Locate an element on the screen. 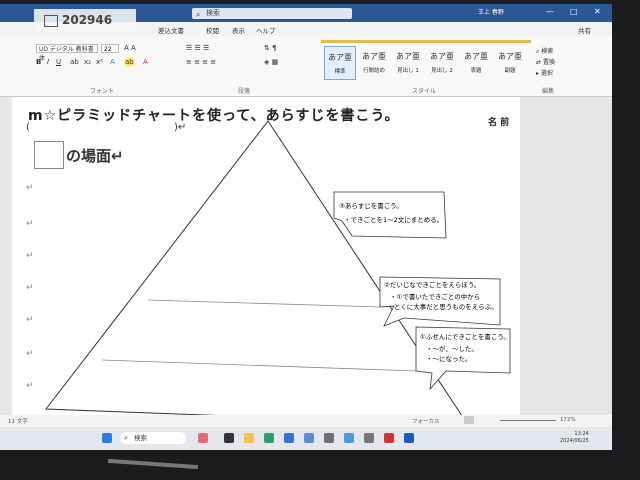 The height and width of the screenshot is (480, 640). word-count: 11 文字 is located at coordinates (18, 421).